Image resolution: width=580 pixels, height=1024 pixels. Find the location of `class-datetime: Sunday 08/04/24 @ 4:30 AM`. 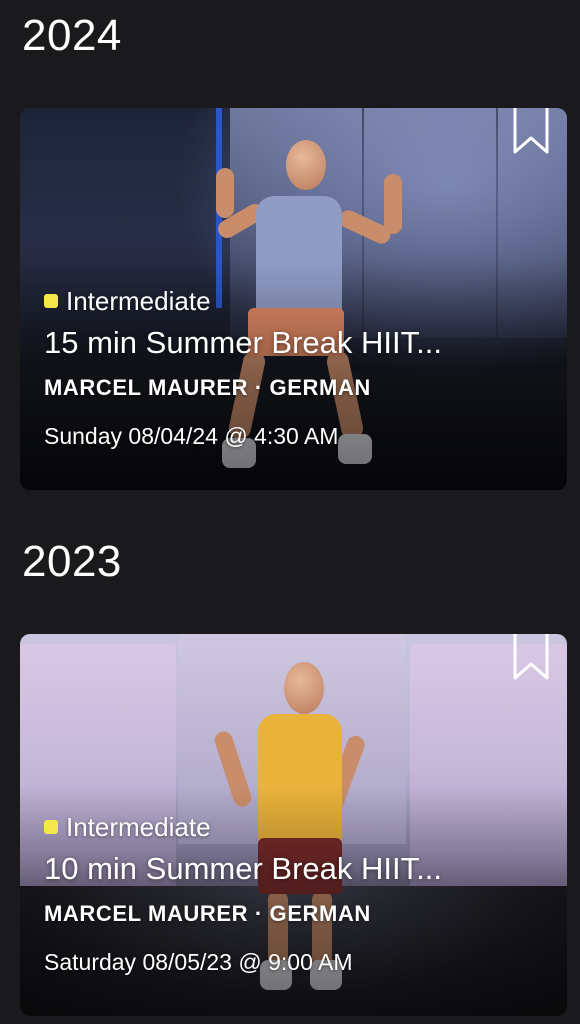

class-datetime: Sunday 08/04/24 @ 4:30 AM is located at coordinates (191, 436).